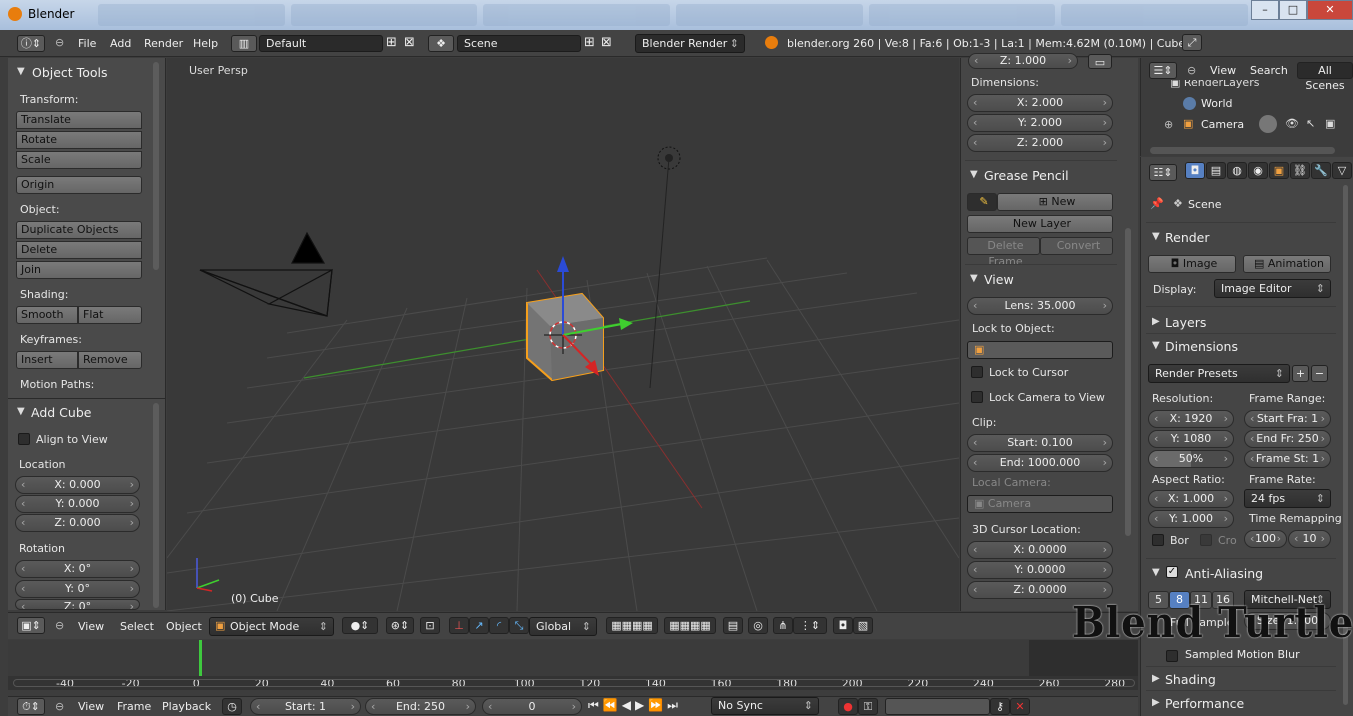 The image size is (1353, 716). Describe the element at coordinates (110, 315) in the screenshot. I see `flat-button: Flat` at that location.